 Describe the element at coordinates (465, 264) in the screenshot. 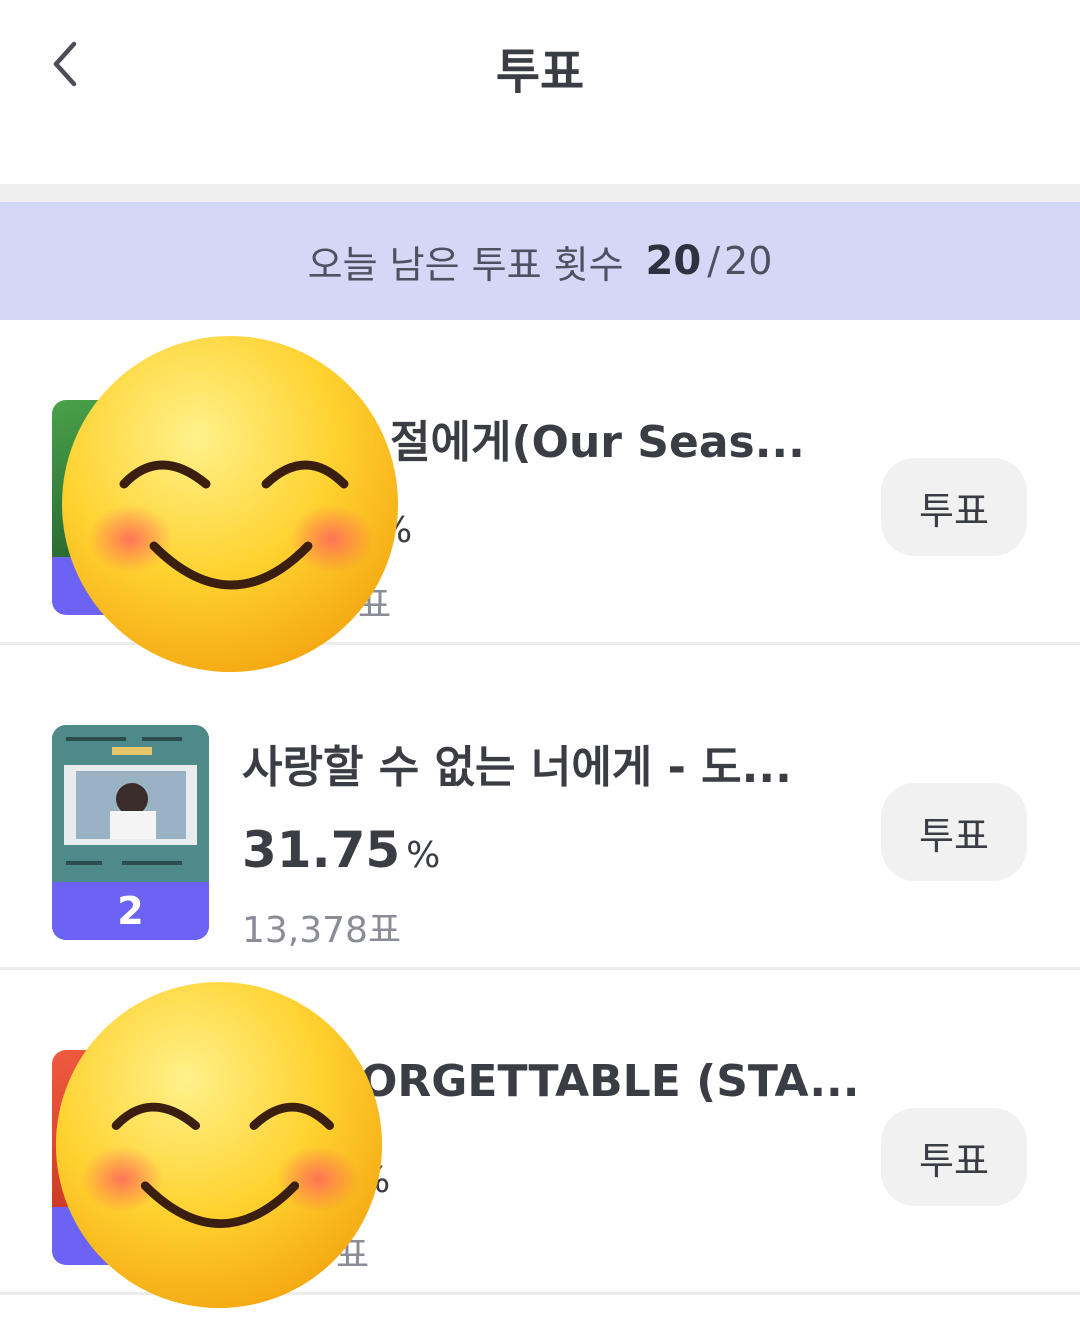

I see `remaining-votes-label: 오늘 남은 투표 횟수` at that location.